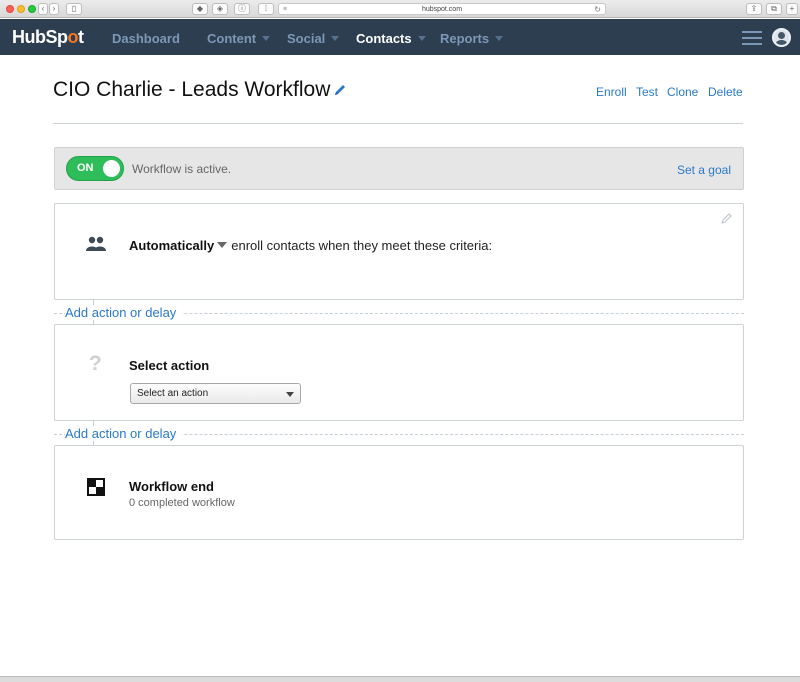  I want to click on logo-sprocket: o, so click(73, 37).